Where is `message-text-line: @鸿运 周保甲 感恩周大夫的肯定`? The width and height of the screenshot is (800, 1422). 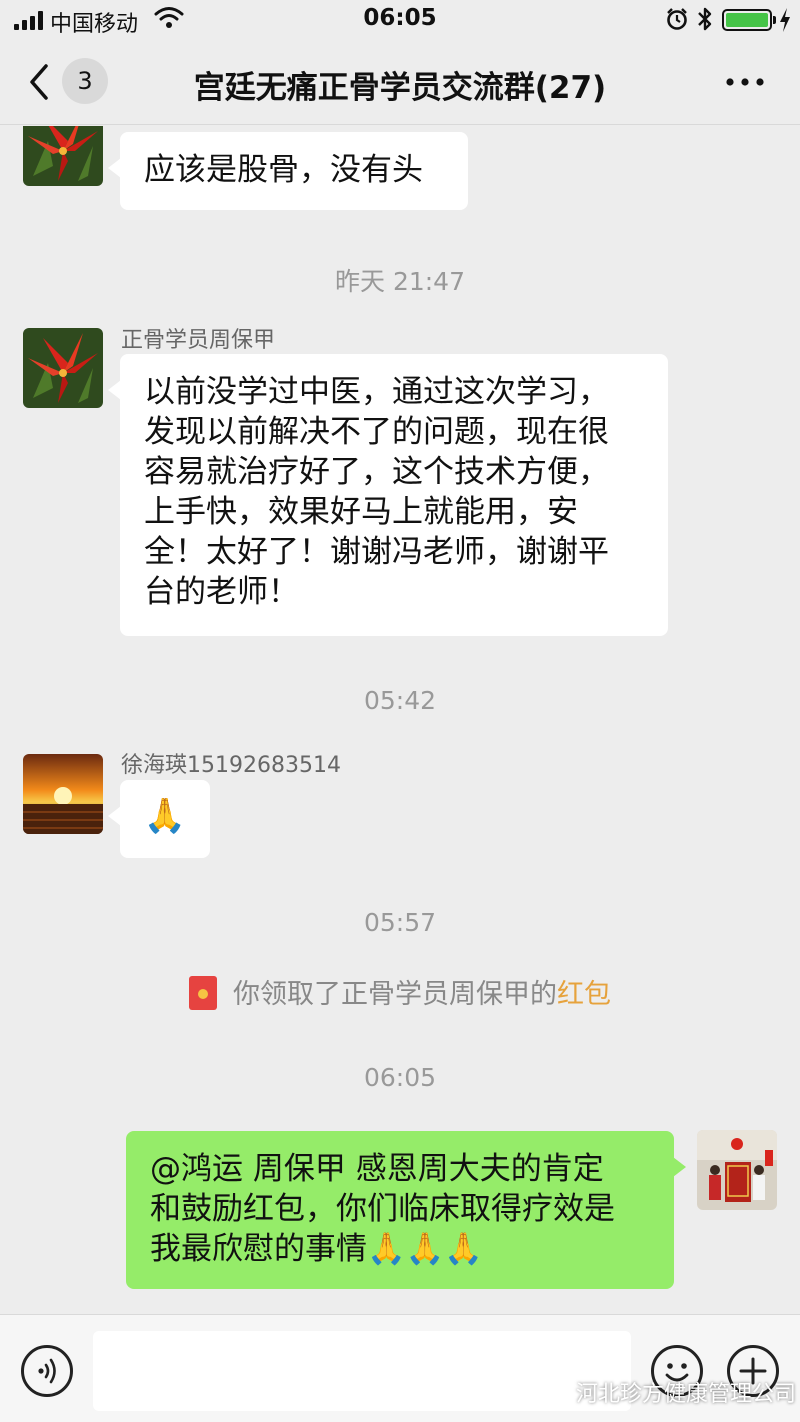
message-text-line: @鸿运 周保甲 感恩周大夫的肯定 is located at coordinates (377, 1169).